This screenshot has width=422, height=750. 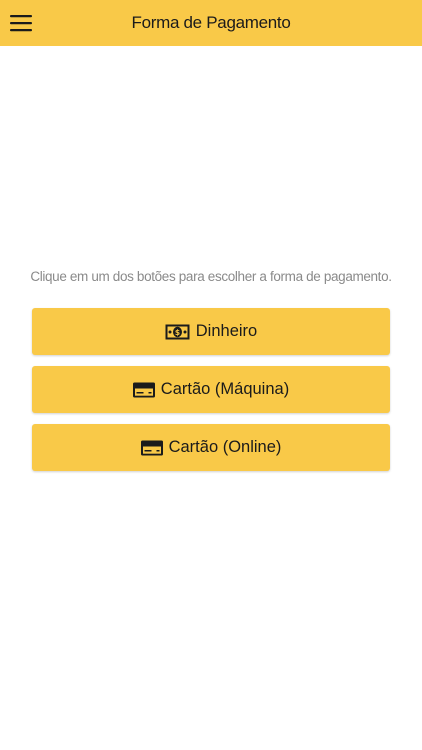 I want to click on card-online-payment-button: Cartão (Online), so click(x=211, y=447).